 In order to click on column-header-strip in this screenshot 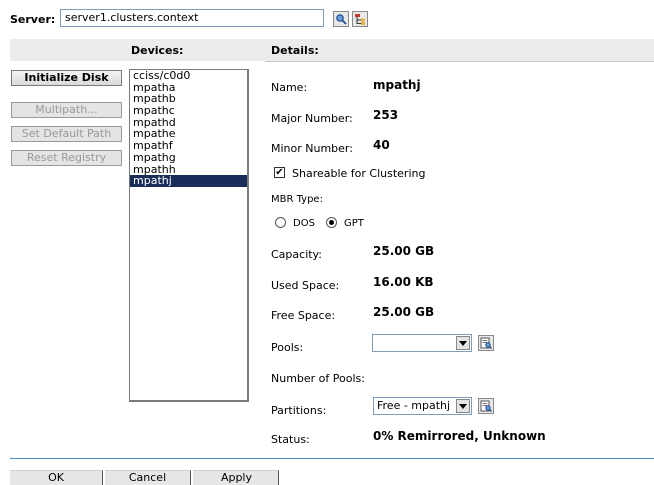, I will do `click(332, 50)`.